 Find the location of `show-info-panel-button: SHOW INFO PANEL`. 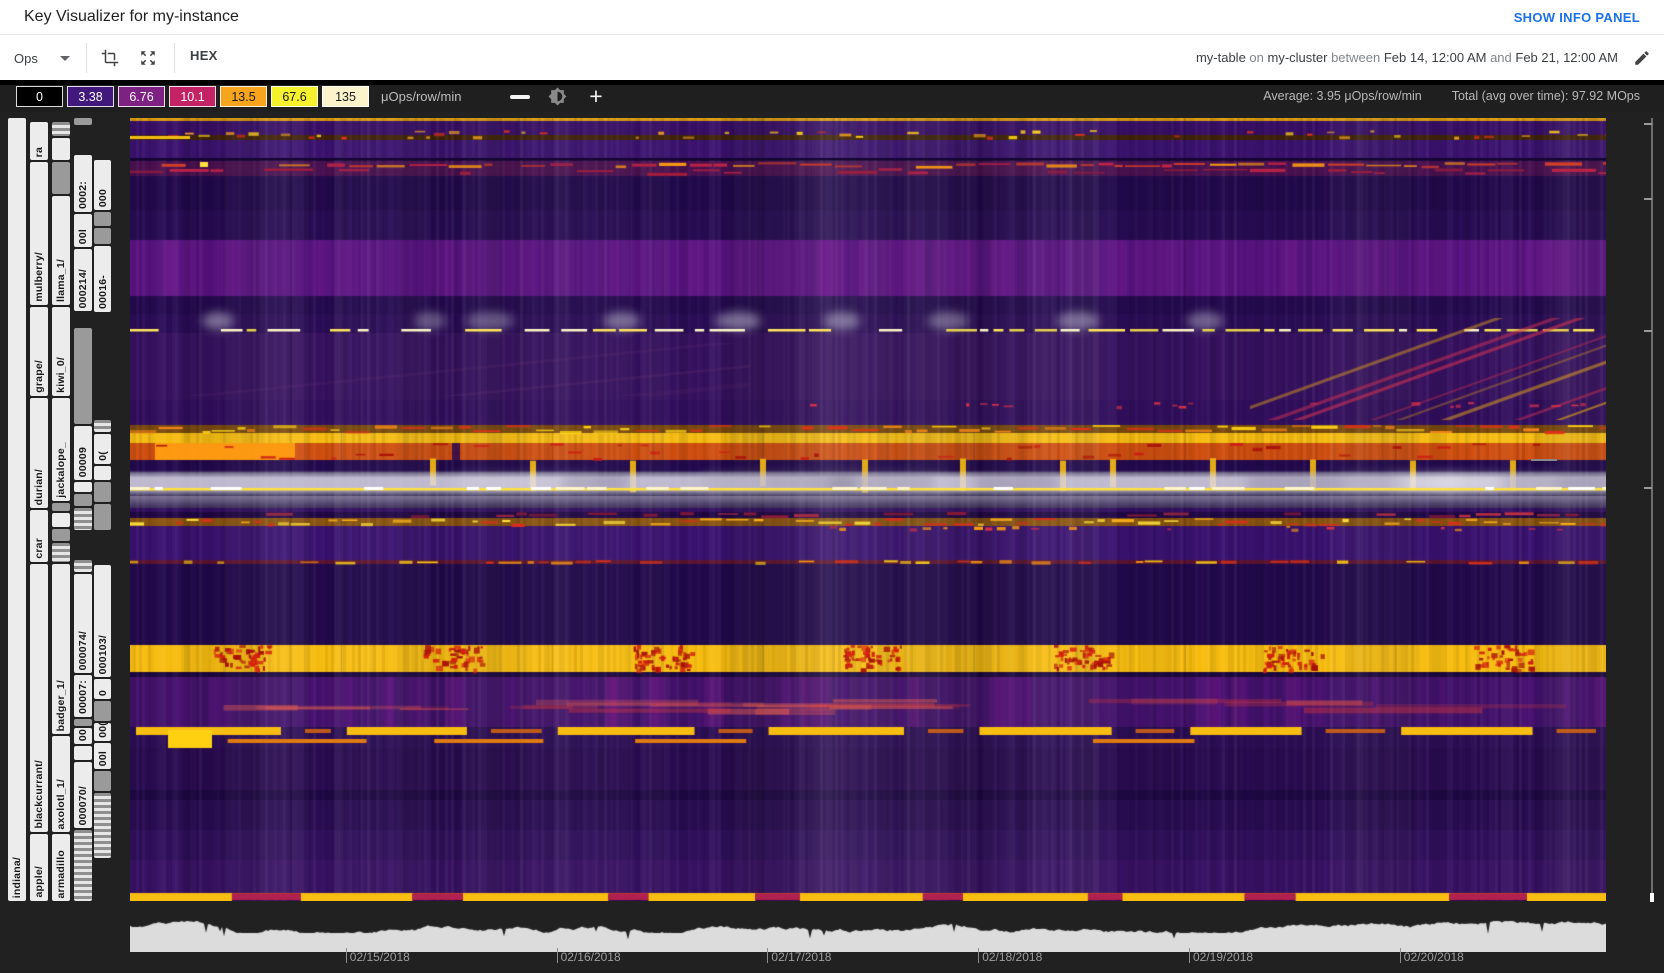

show-info-panel-button: SHOW INFO PANEL is located at coordinates (1577, 17).